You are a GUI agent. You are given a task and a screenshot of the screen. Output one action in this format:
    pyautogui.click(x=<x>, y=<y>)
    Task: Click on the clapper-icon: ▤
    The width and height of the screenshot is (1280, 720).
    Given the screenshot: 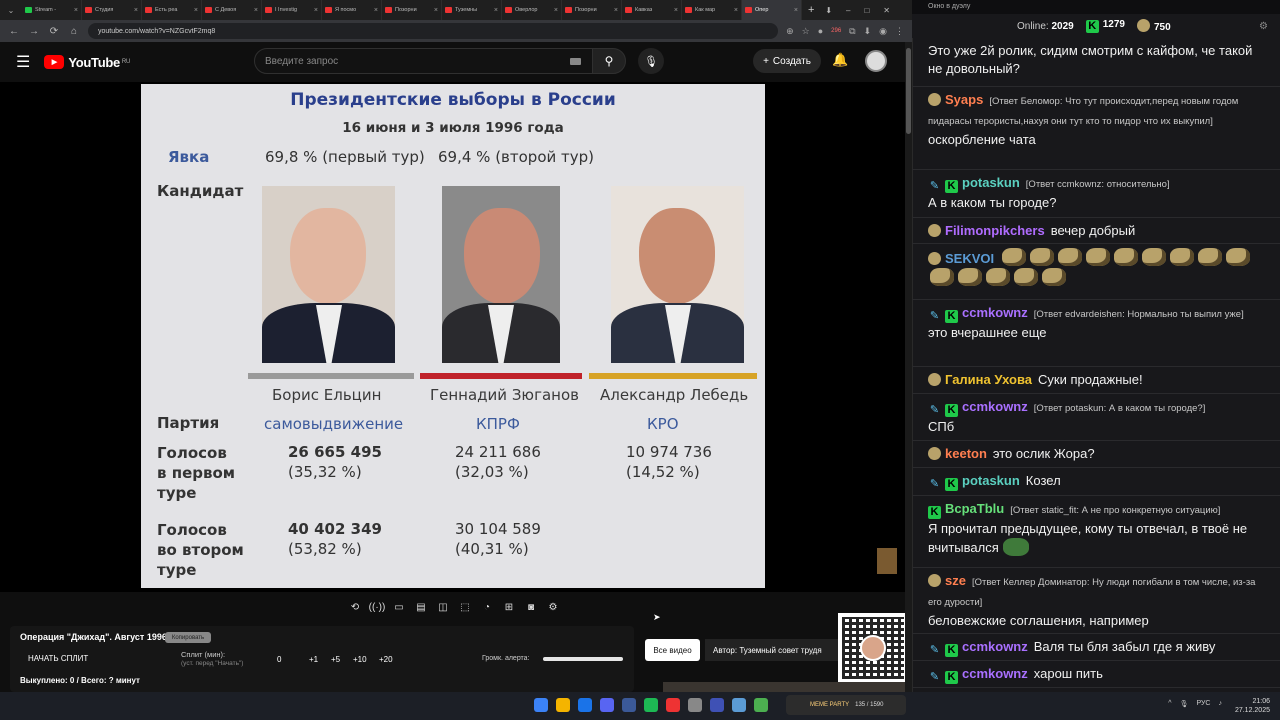 What is the action you would take?
    pyautogui.click(x=421, y=607)
    